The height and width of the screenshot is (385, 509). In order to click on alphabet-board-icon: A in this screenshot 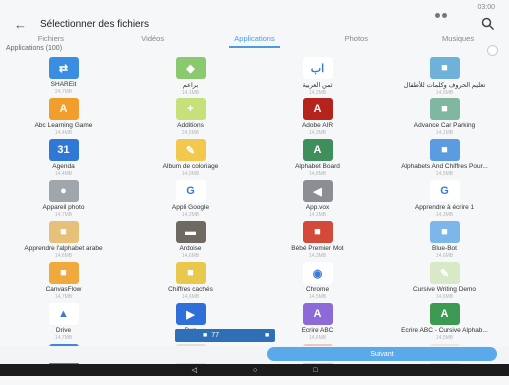, I will do `click(317, 150)`.